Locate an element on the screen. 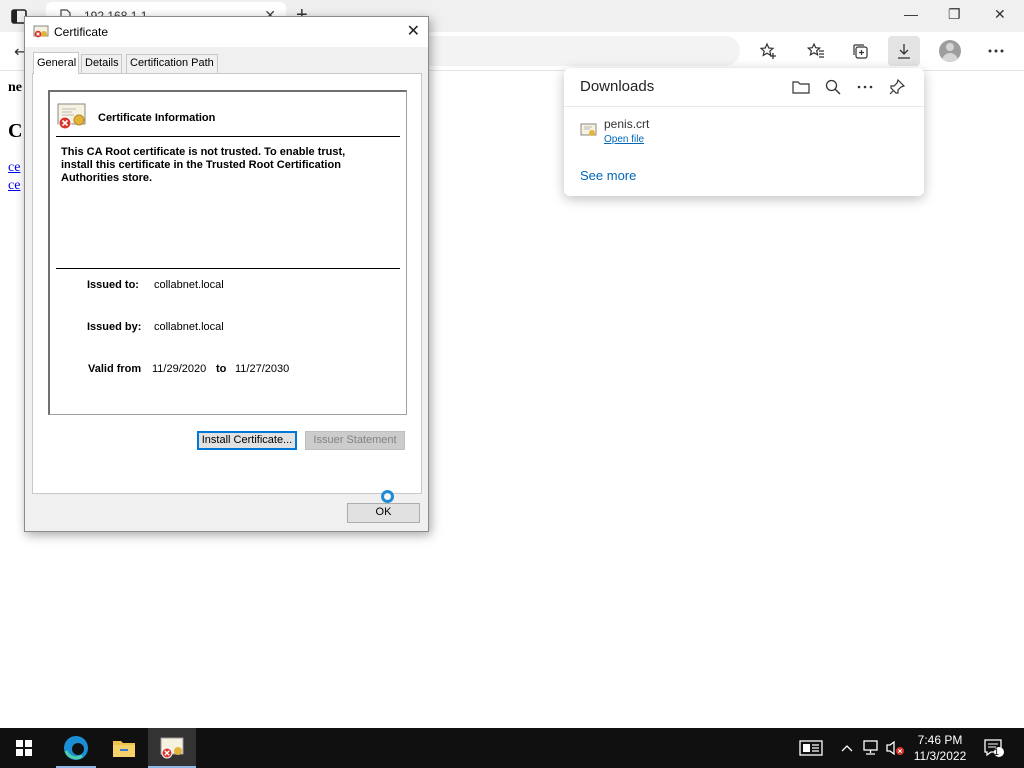 Image resolution: width=1024 pixels, height=768 pixels. page-bold-text: ne is located at coordinates (15, 87).